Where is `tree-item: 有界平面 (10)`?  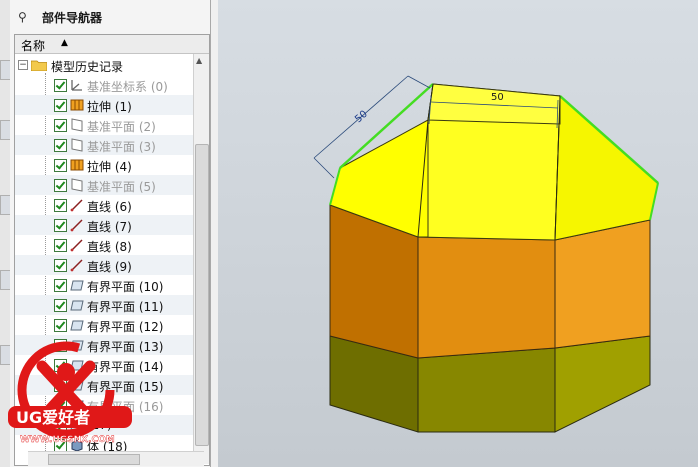
tree-item: 有界平面 (10) is located at coordinates (104, 285).